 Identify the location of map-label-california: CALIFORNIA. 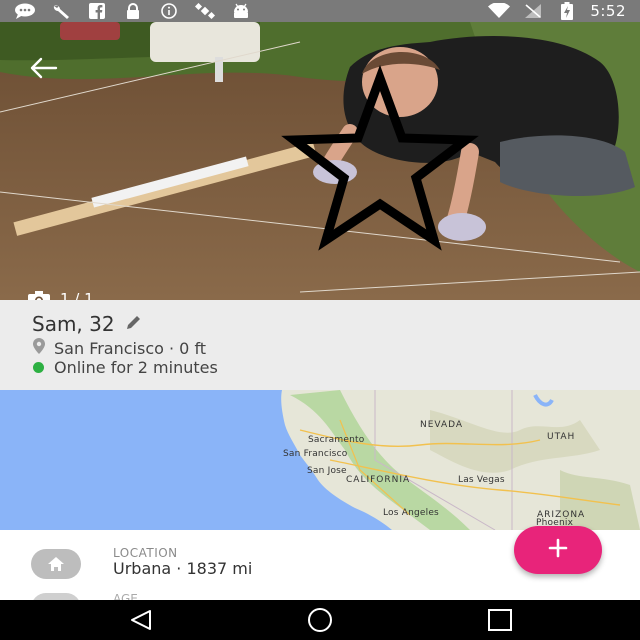
(378, 480).